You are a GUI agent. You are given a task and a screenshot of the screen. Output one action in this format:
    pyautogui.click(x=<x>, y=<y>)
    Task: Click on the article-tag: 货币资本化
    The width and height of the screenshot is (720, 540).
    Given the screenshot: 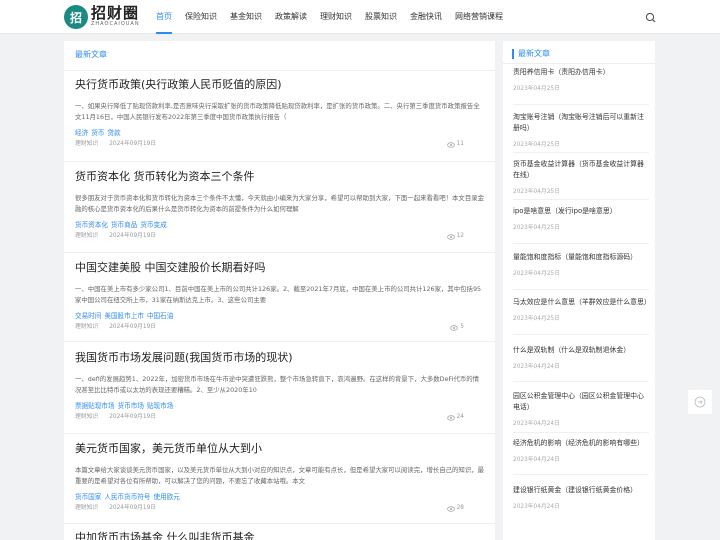 What is the action you would take?
    pyautogui.click(x=91, y=225)
    